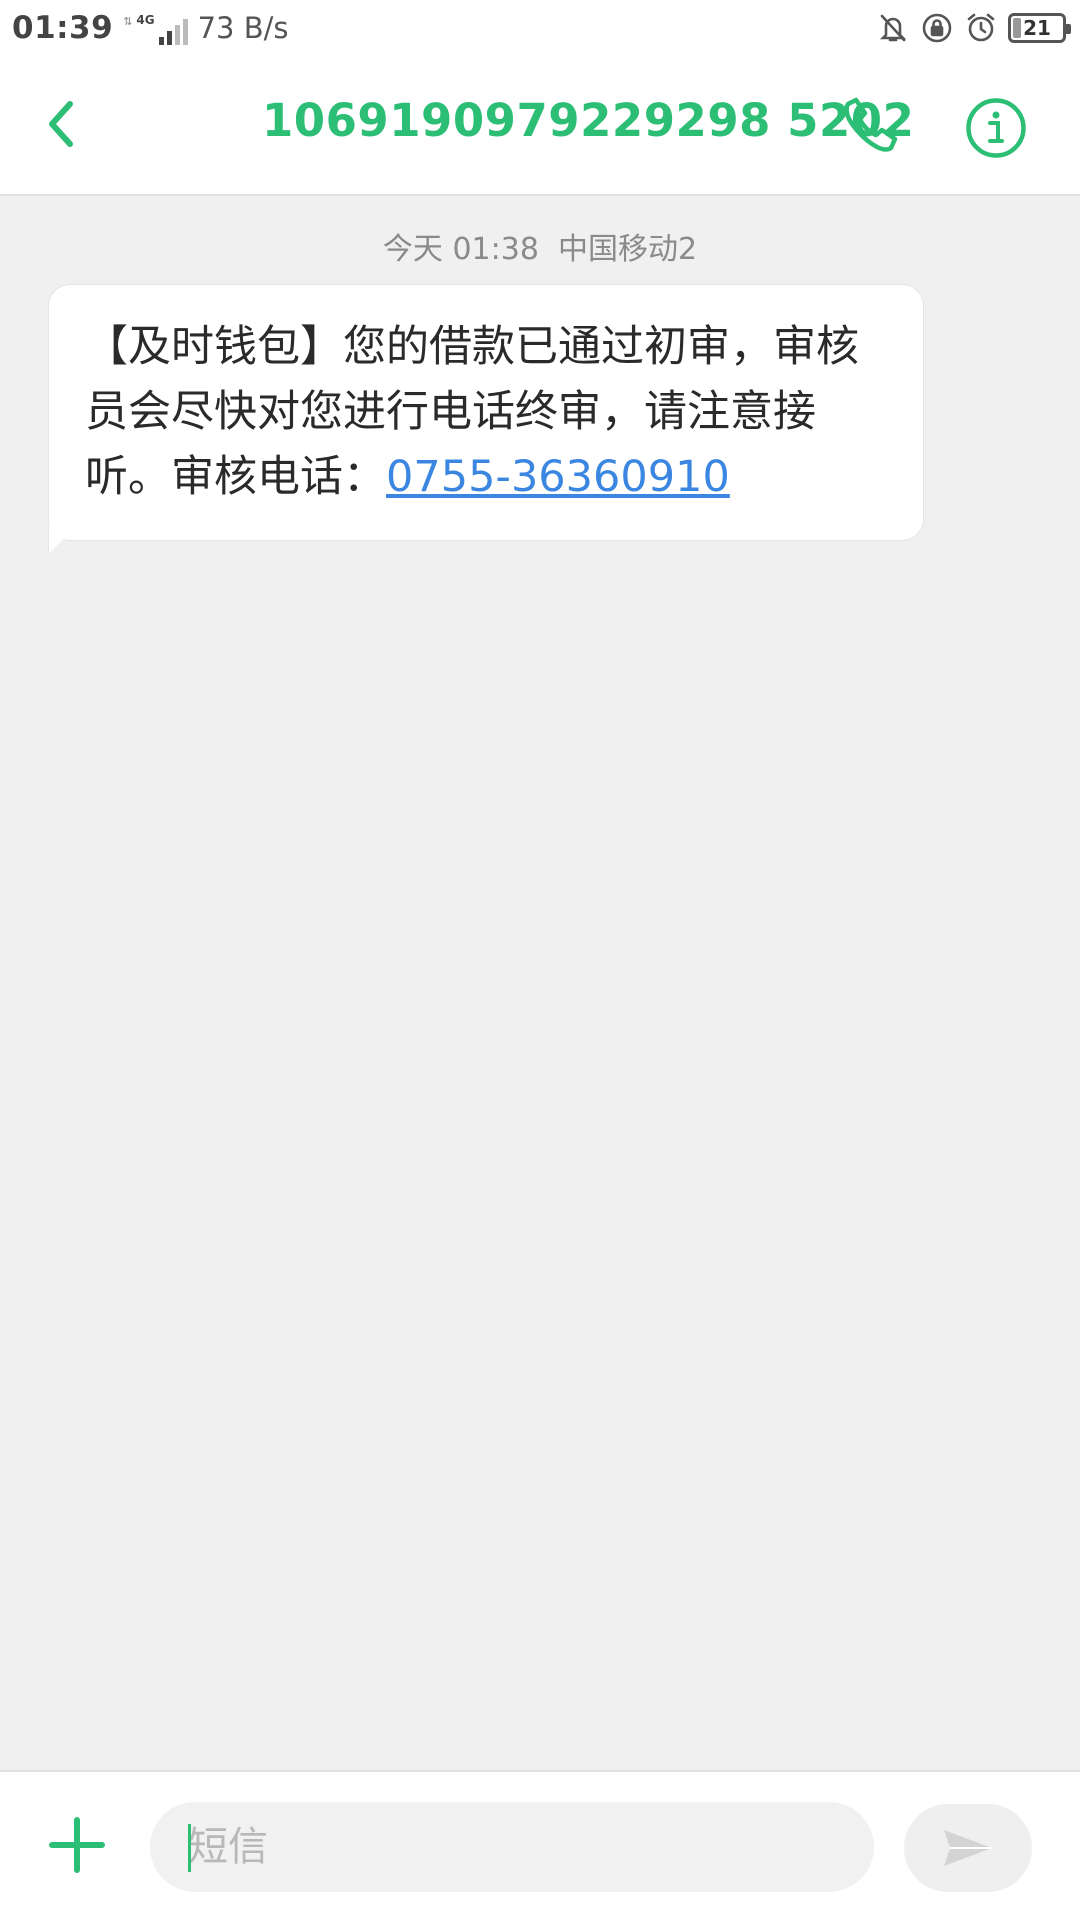 The width and height of the screenshot is (1080, 1920). I want to click on status-right: 21, so click(973, 28).